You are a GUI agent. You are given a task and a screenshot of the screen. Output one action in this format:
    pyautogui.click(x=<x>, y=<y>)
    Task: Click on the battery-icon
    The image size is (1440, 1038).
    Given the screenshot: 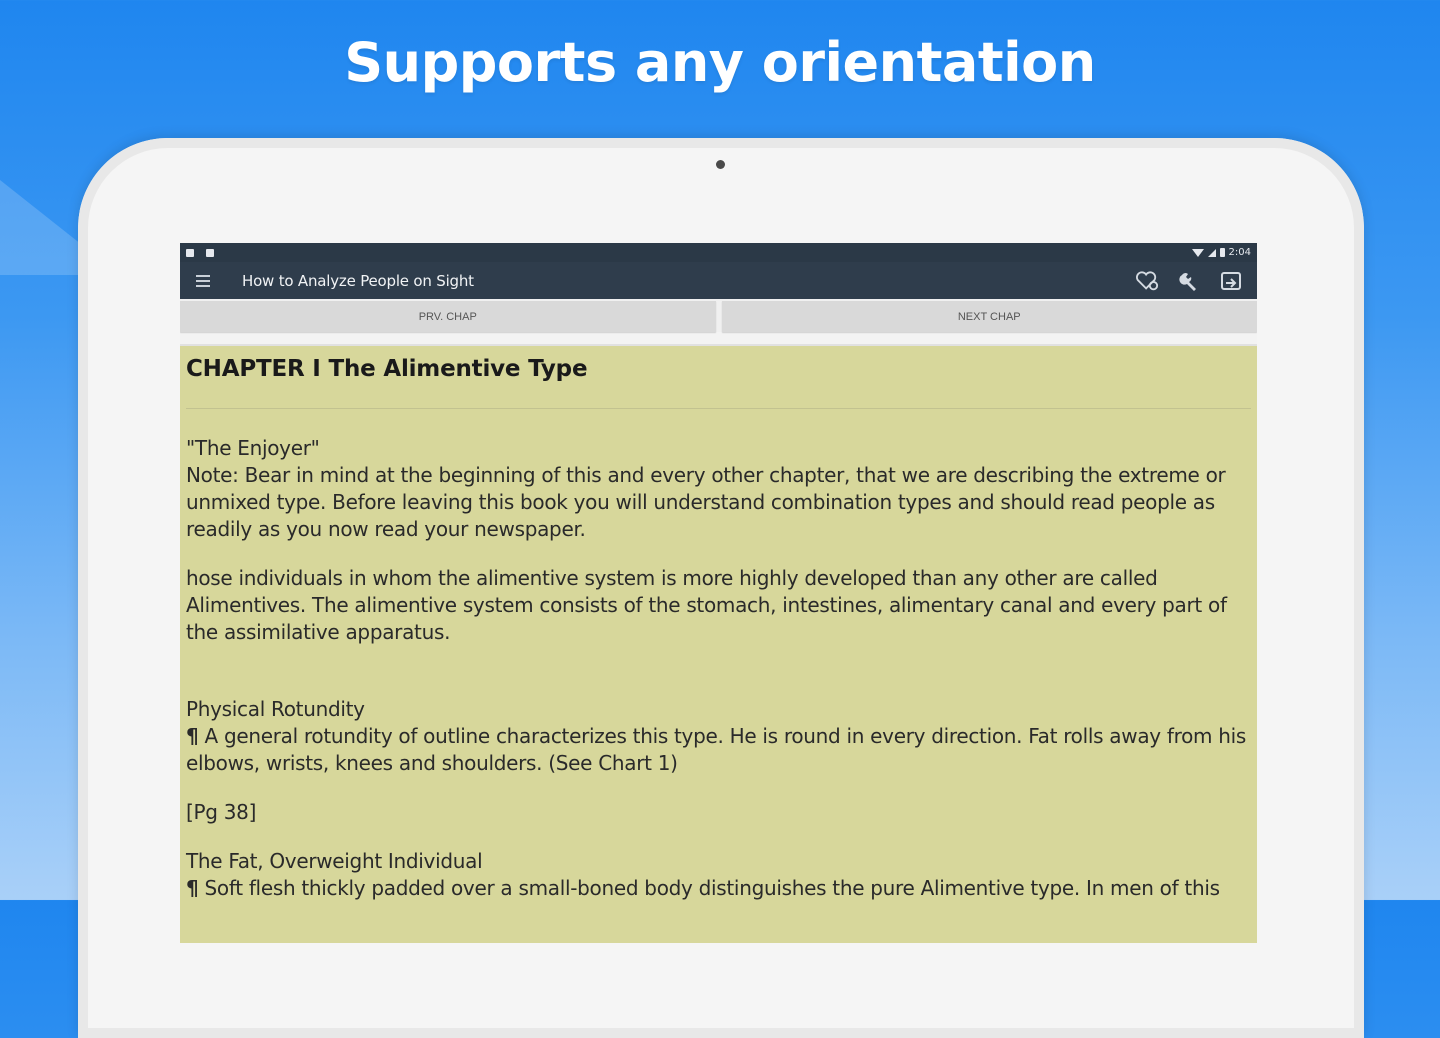 What is the action you would take?
    pyautogui.click(x=1222, y=252)
    